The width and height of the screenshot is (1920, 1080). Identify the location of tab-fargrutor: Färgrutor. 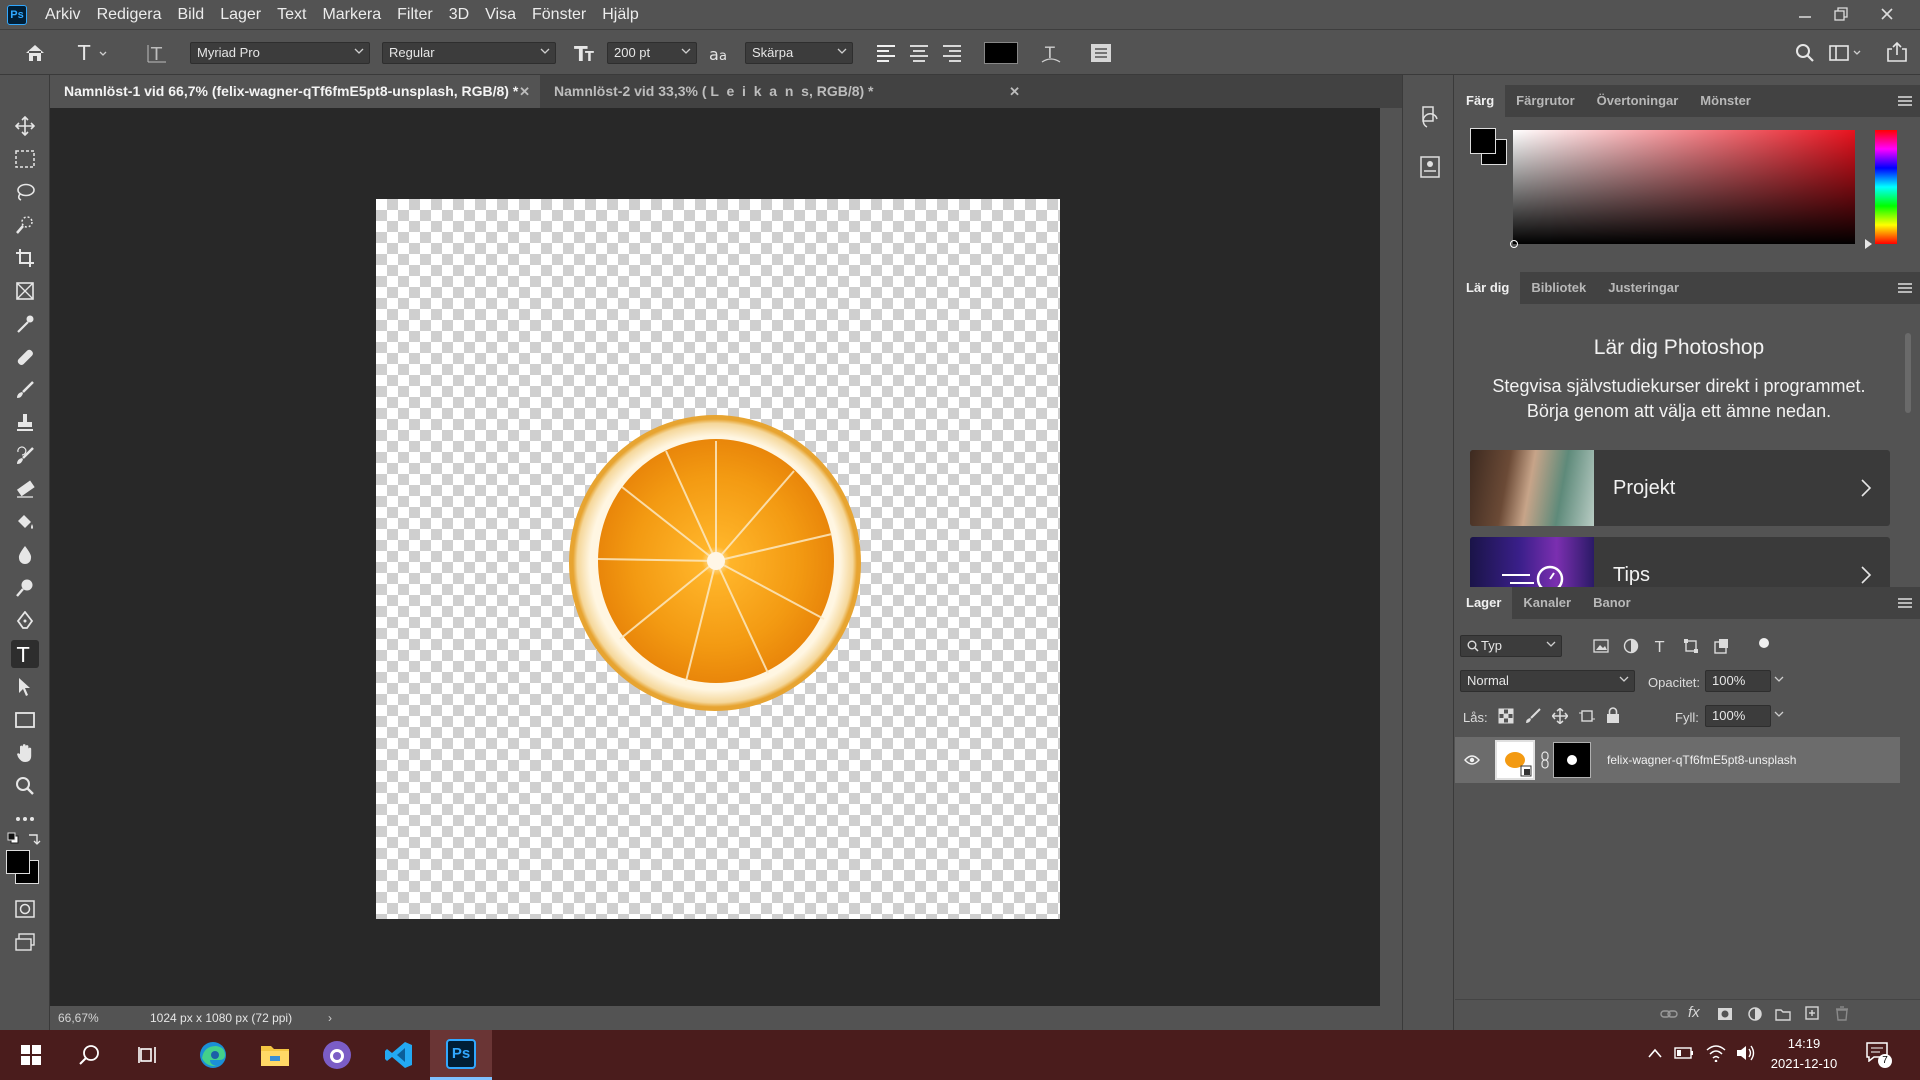
(1545, 101).